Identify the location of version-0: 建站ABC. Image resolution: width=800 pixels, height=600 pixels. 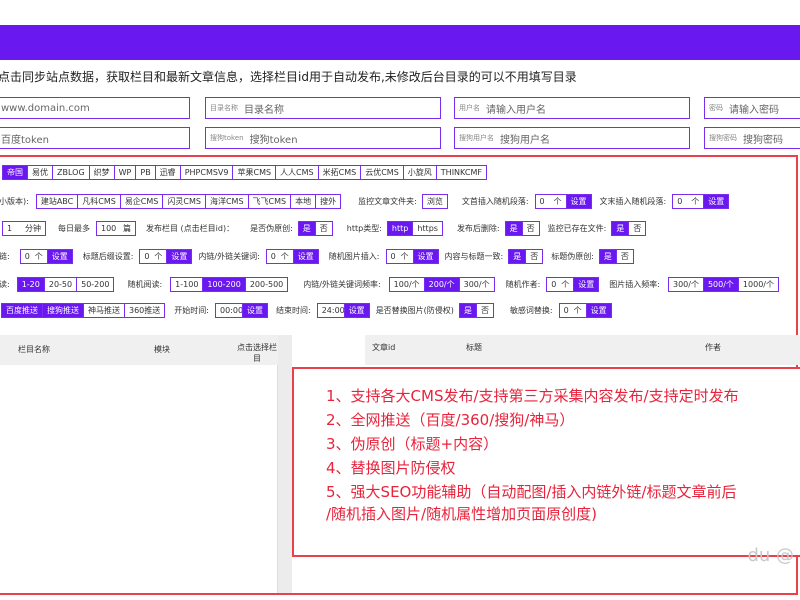
(57, 201).